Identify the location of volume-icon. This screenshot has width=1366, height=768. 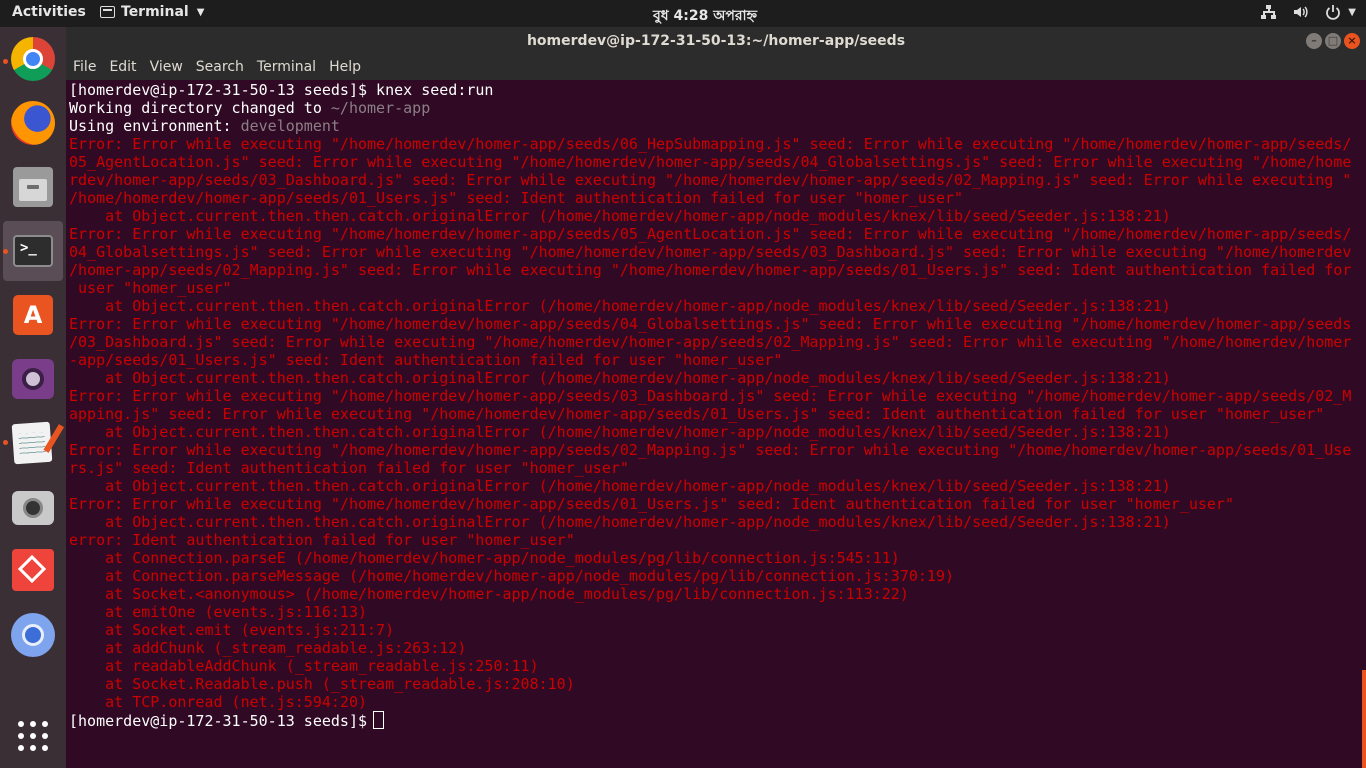
(1301, 12).